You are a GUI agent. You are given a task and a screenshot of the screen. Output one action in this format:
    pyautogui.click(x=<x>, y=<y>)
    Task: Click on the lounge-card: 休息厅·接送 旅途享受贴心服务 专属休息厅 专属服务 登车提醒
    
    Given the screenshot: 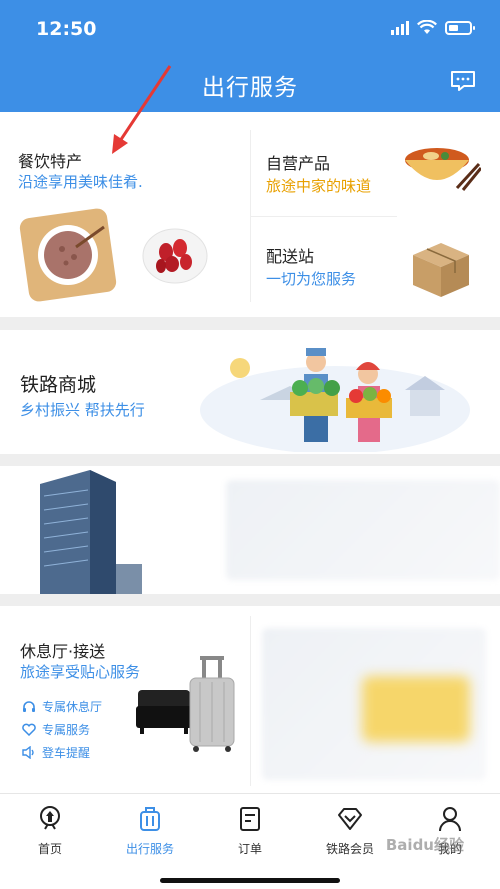 What is the action you would take?
    pyautogui.click(x=125, y=699)
    